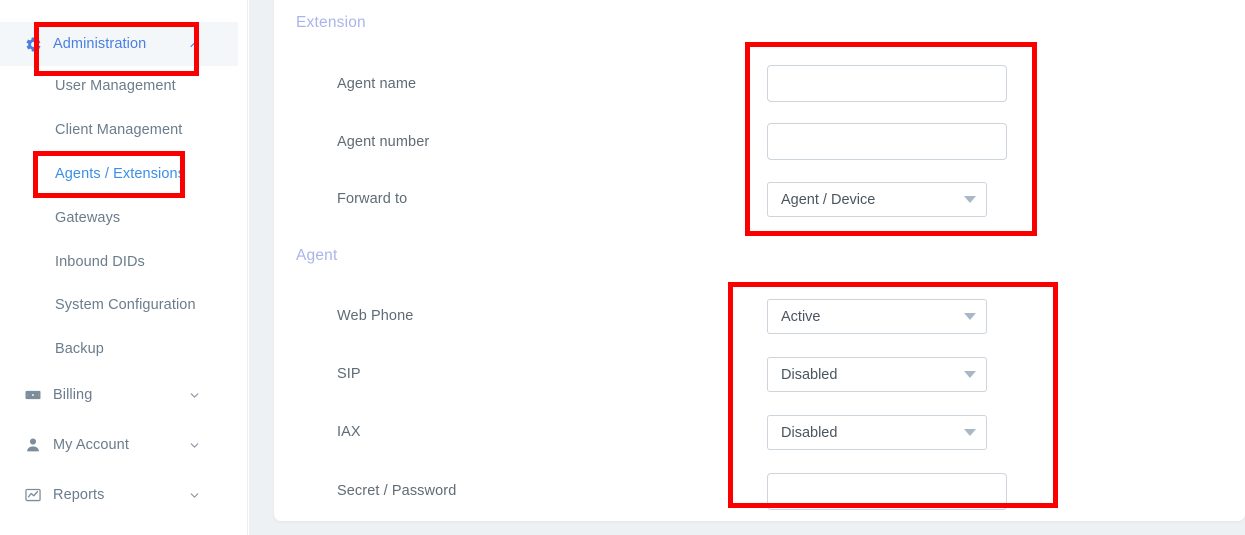  What do you see at coordinates (33, 495) in the screenshot?
I see `chart-line-icon` at bounding box center [33, 495].